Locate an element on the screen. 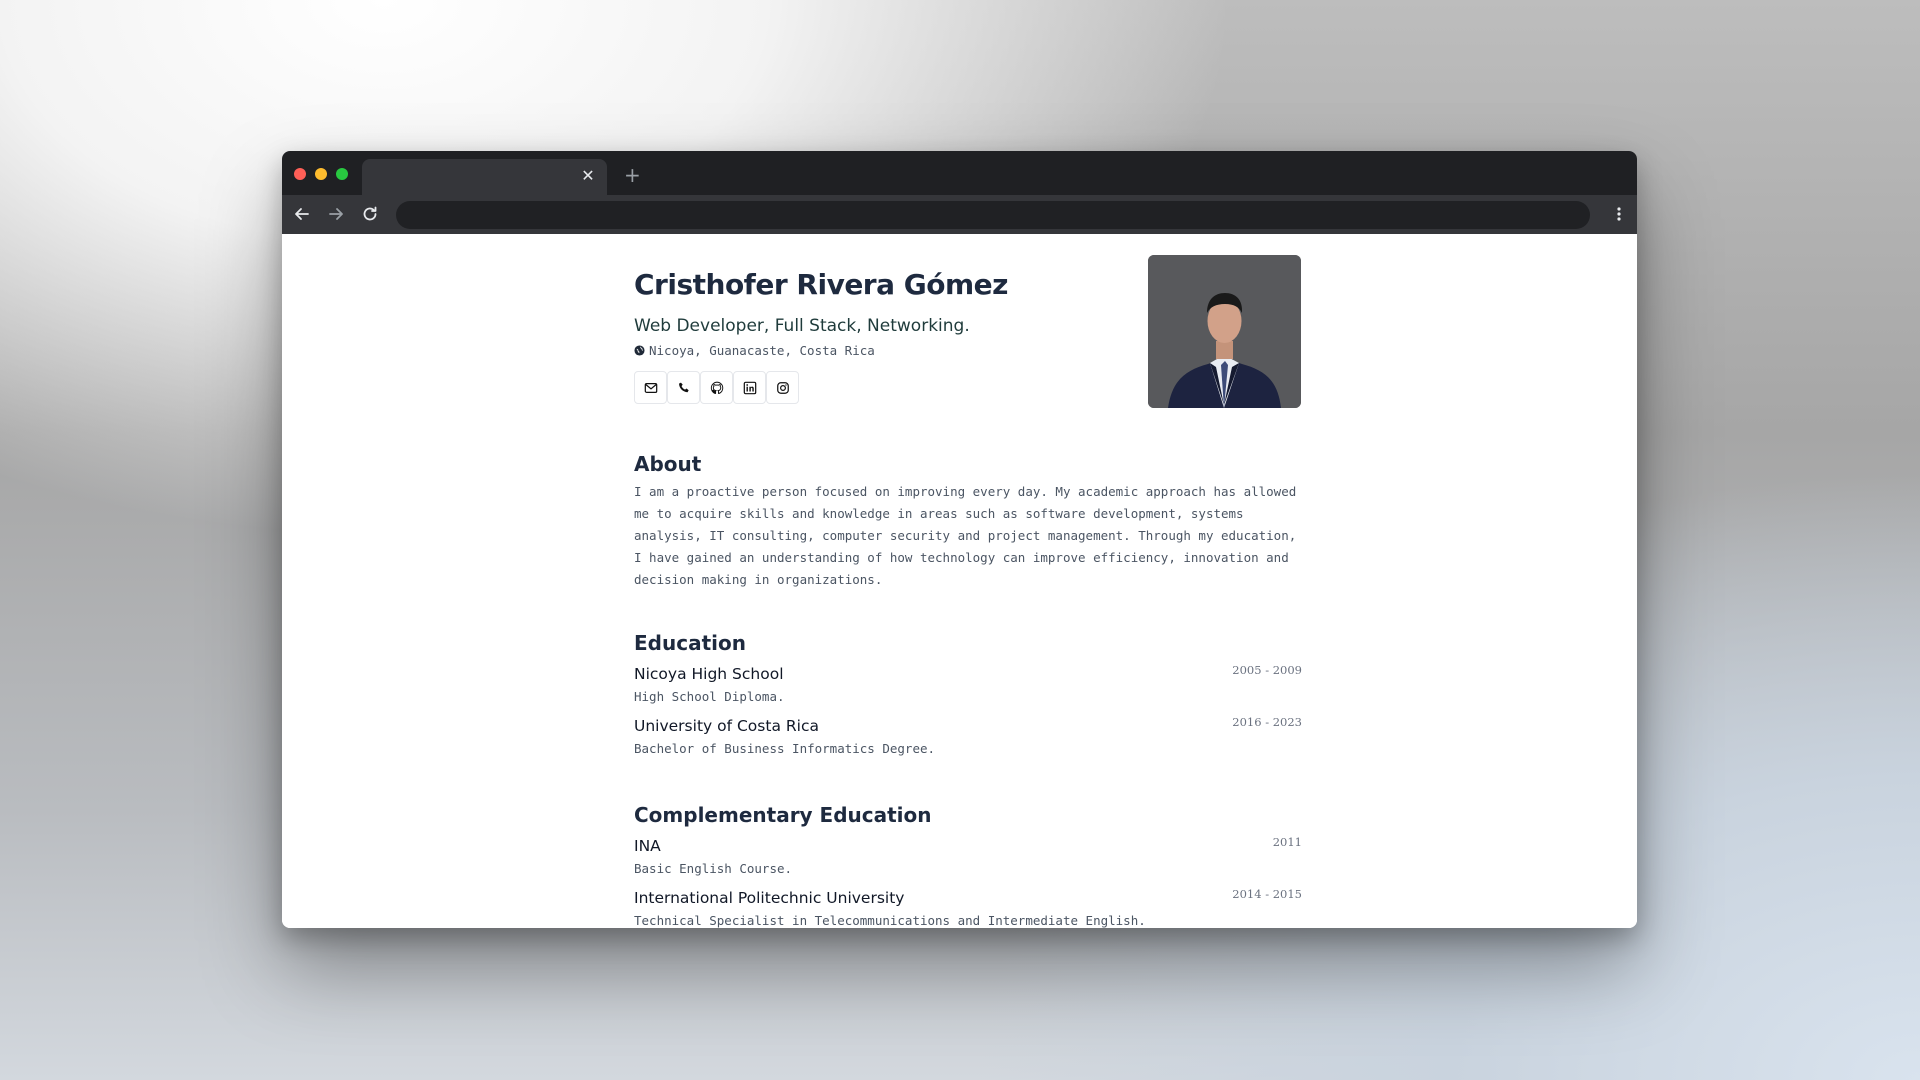 This screenshot has height=1080, width=1920. browser-tab: ✕ is located at coordinates (484, 177).